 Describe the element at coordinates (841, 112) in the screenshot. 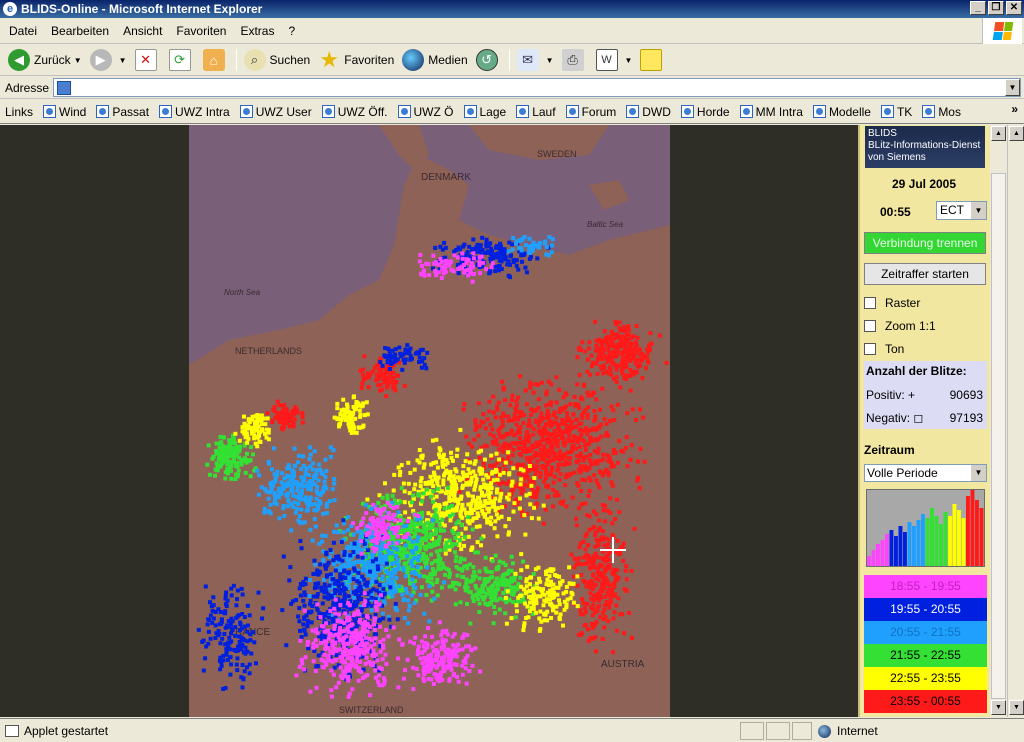

I see `link-item: Modelle` at that location.